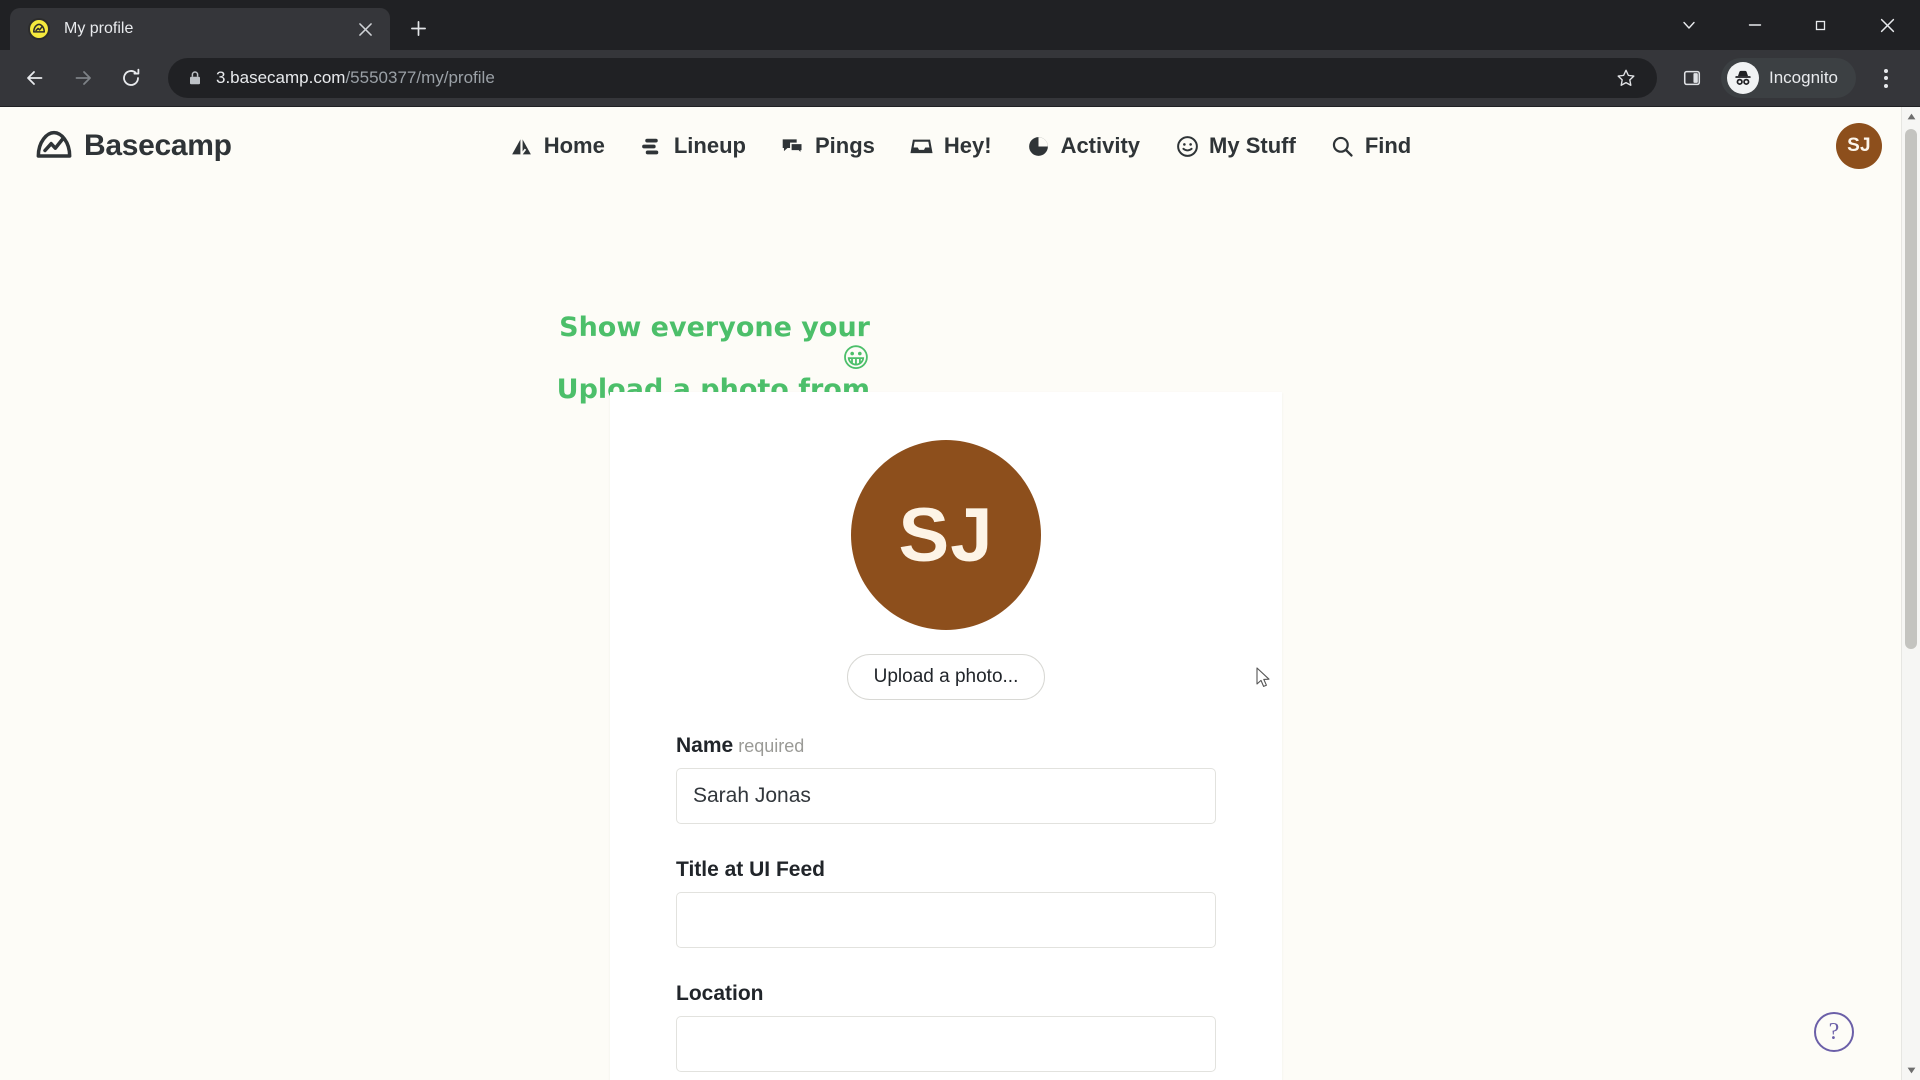 The width and height of the screenshot is (1920, 1080). I want to click on nav-item-find: Find, so click(1370, 146).